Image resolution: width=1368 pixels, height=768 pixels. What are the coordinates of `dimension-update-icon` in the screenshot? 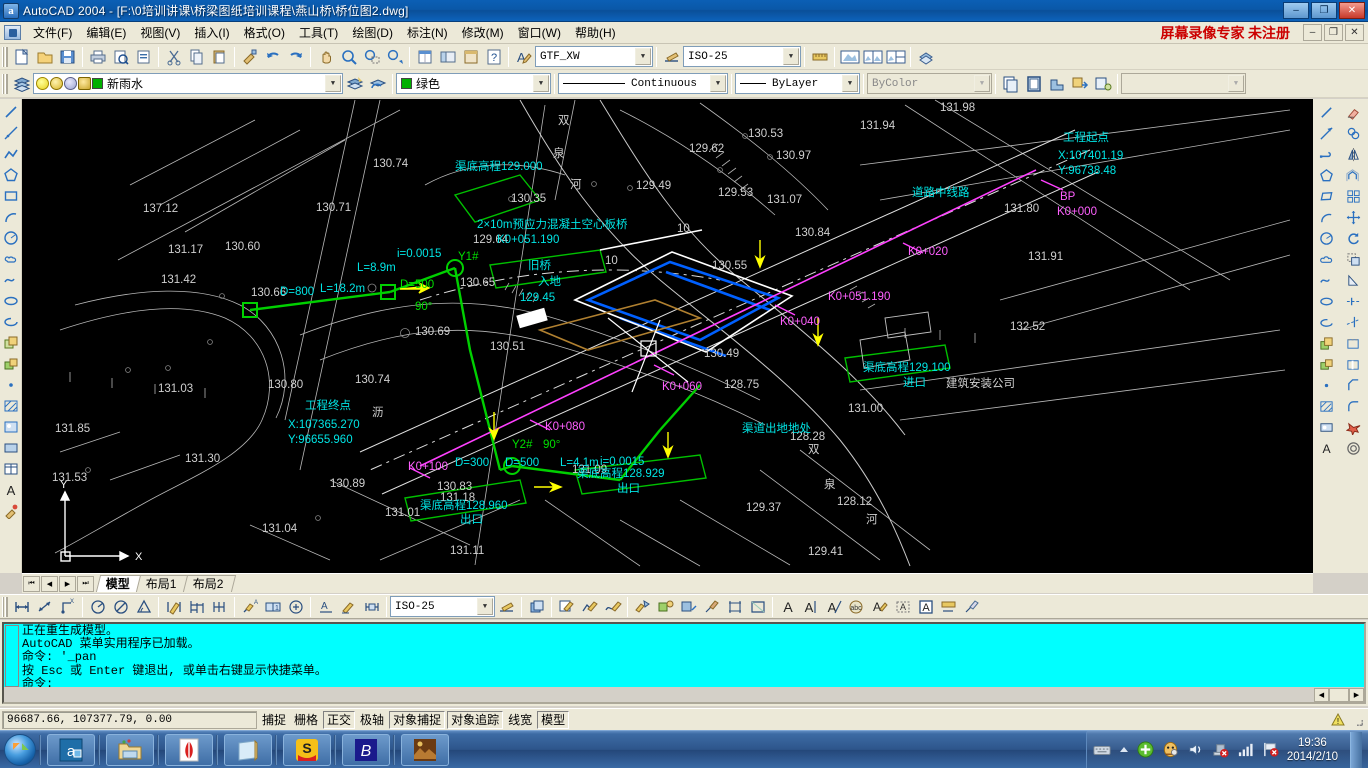 It's located at (371, 607).